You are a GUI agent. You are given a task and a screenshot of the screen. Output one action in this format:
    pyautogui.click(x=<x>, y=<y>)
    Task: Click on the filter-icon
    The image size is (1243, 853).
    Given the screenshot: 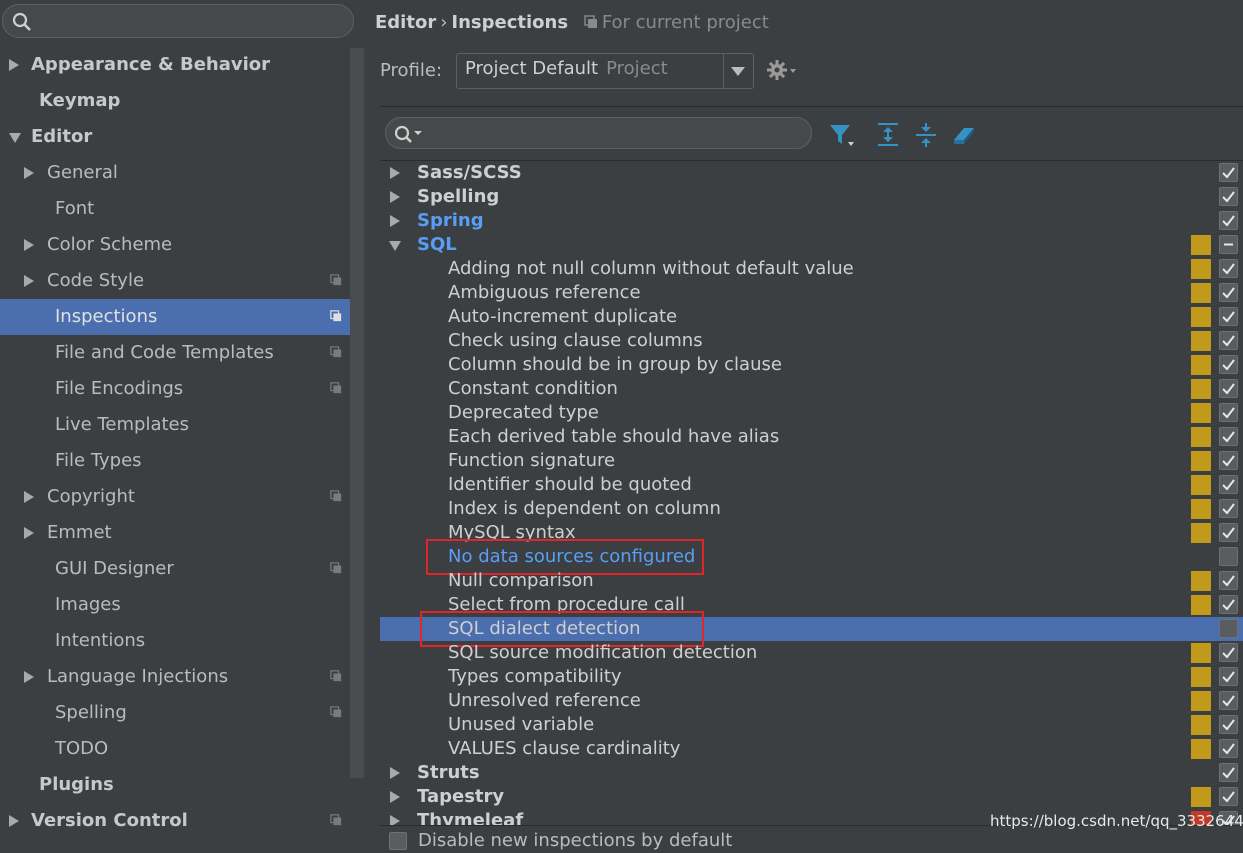 What is the action you would take?
    pyautogui.click(x=843, y=135)
    